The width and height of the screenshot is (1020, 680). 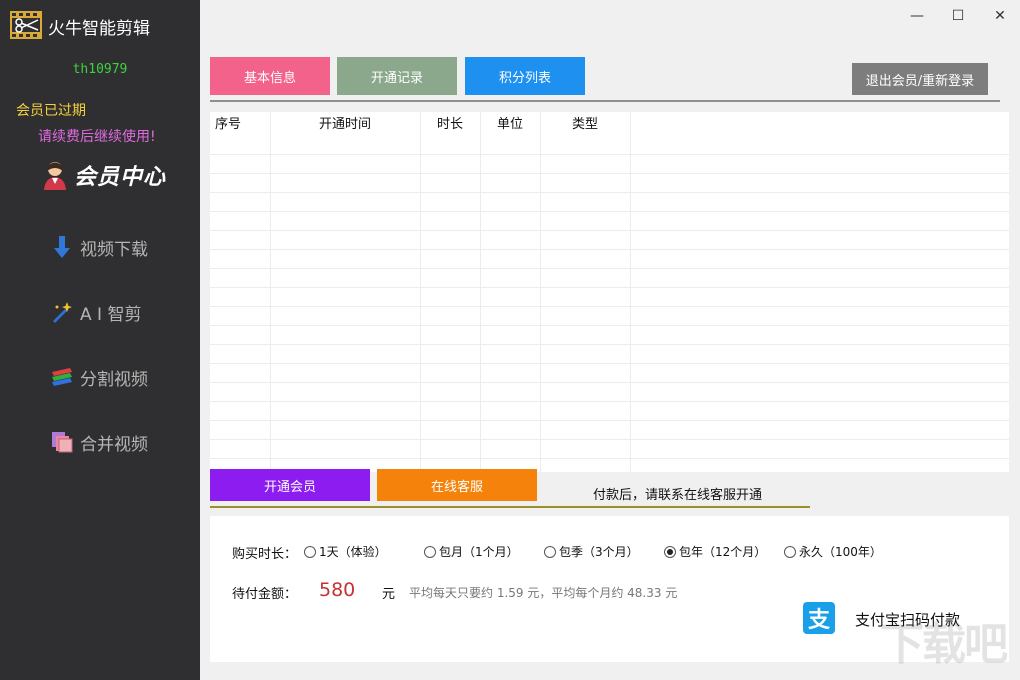 What do you see at coordinates (228, 125) in the screenshot?
I see `column-header-index: 序号` at bounding box center [228, 125].